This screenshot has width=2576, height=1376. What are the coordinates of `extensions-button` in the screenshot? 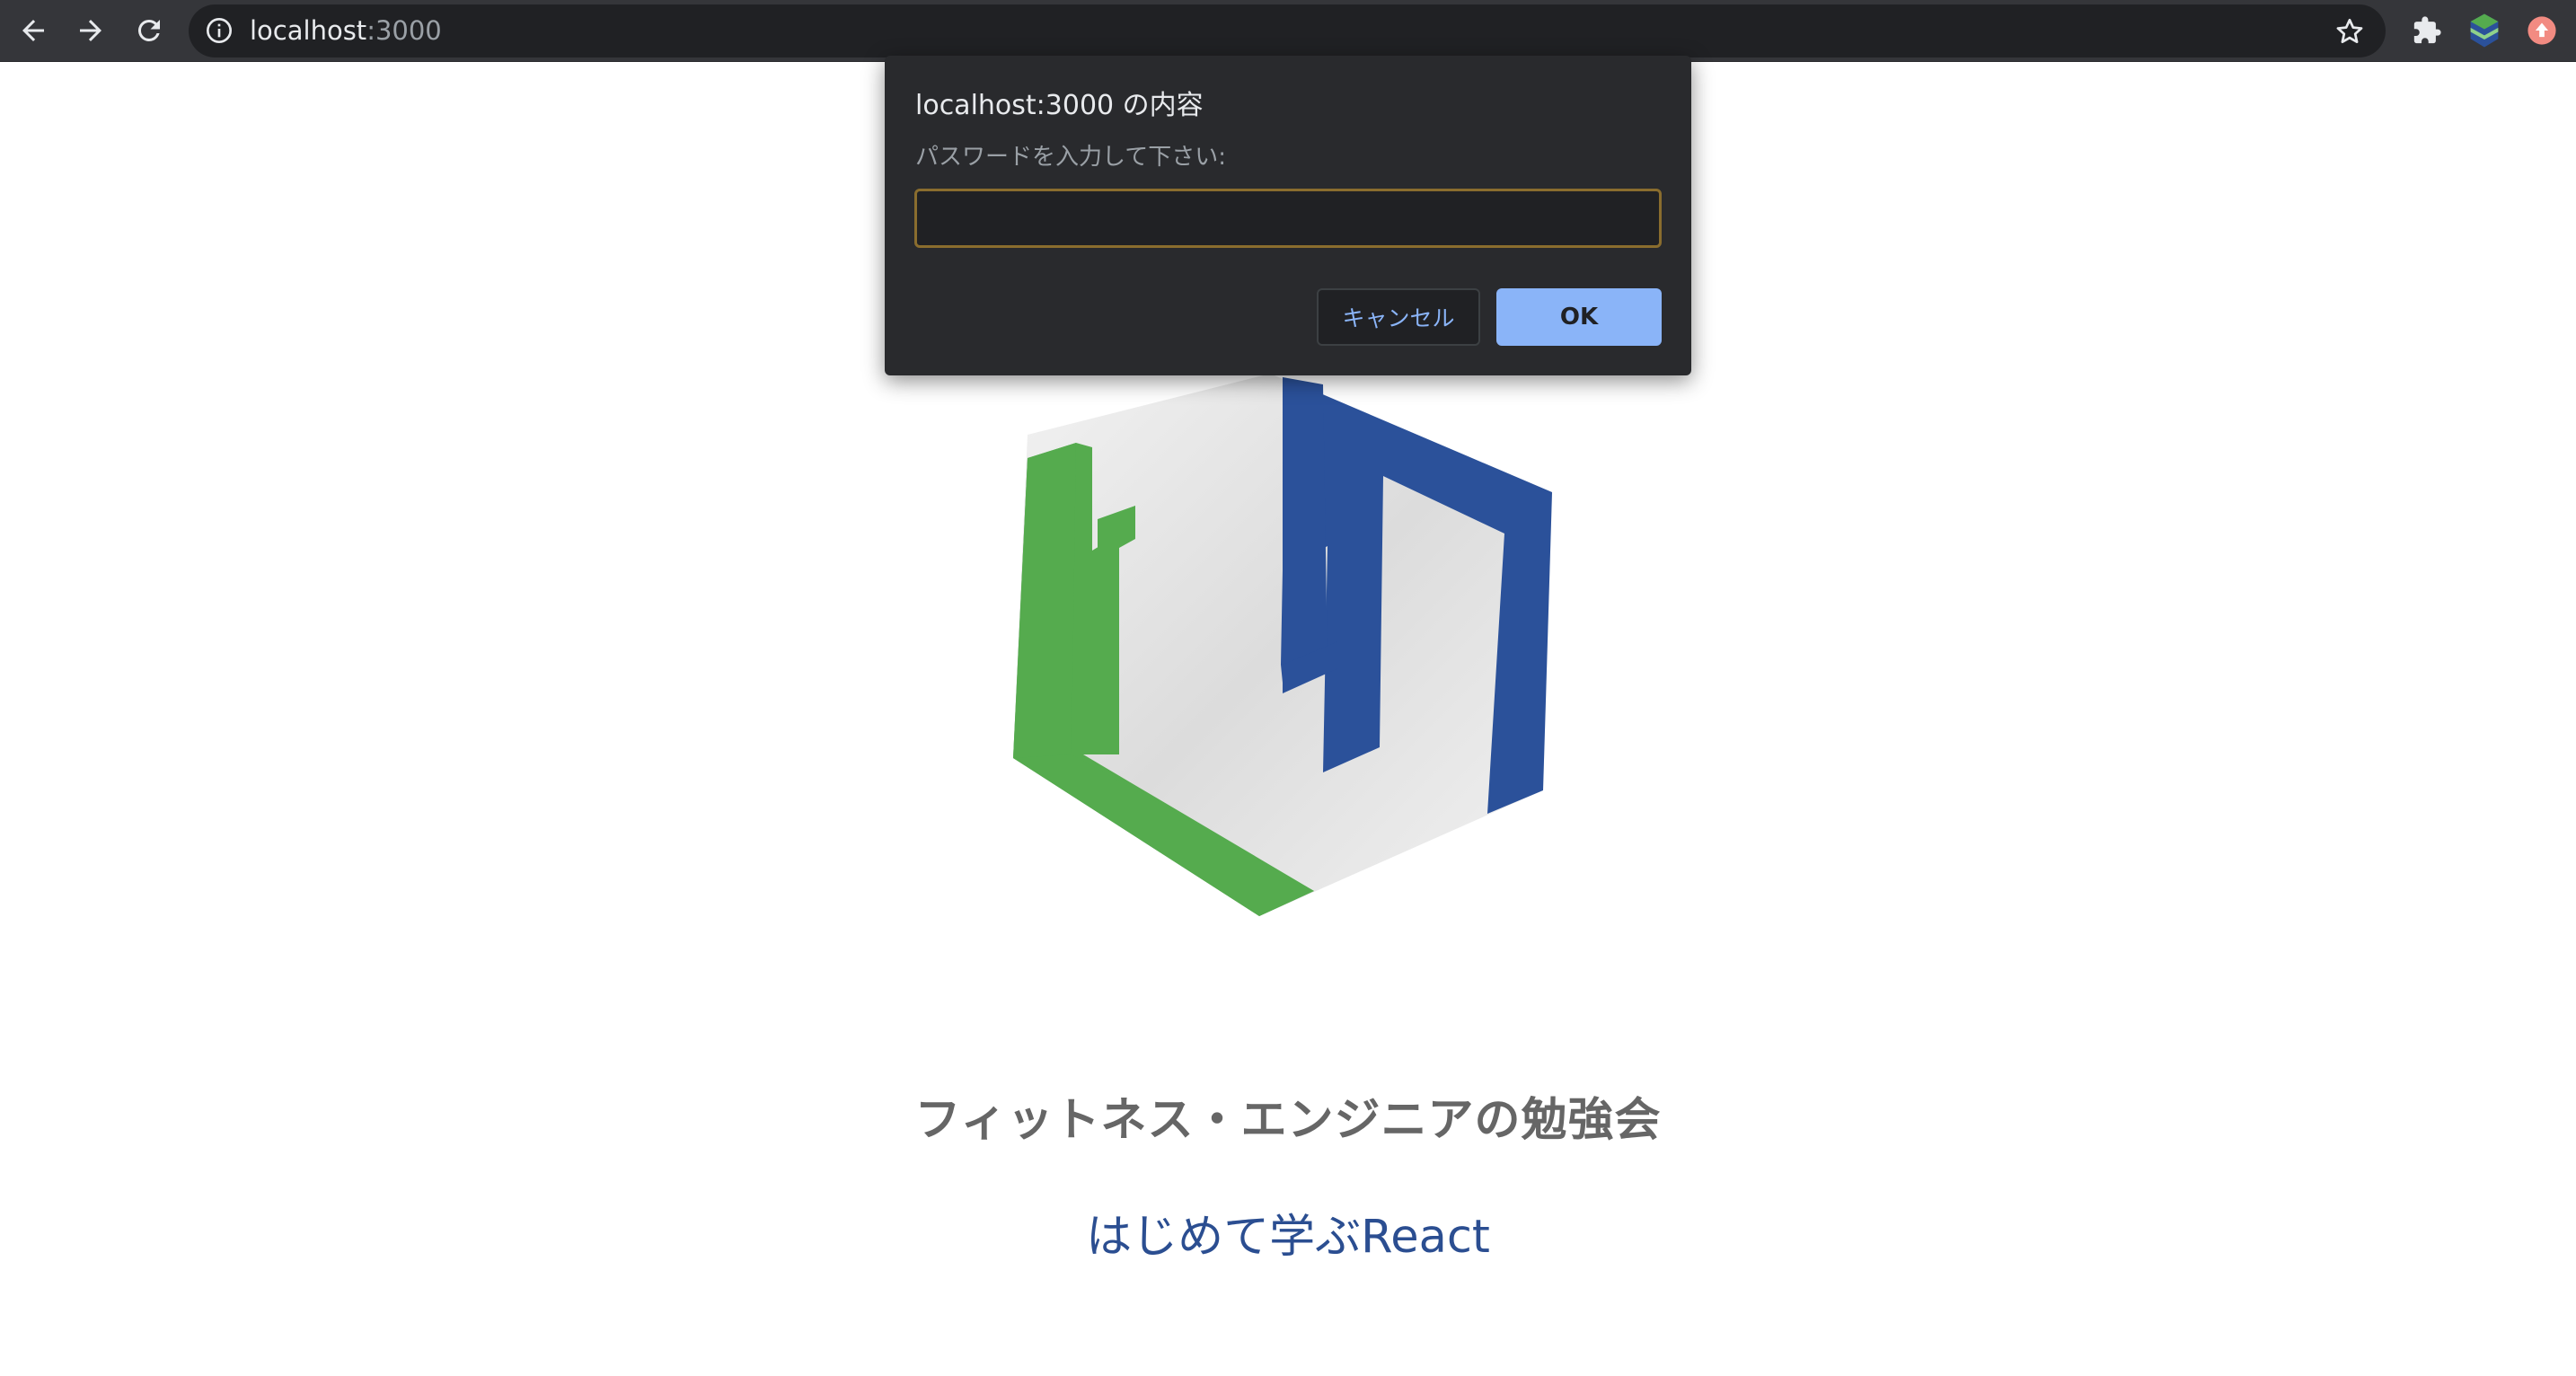 It's located at (2427, 31).